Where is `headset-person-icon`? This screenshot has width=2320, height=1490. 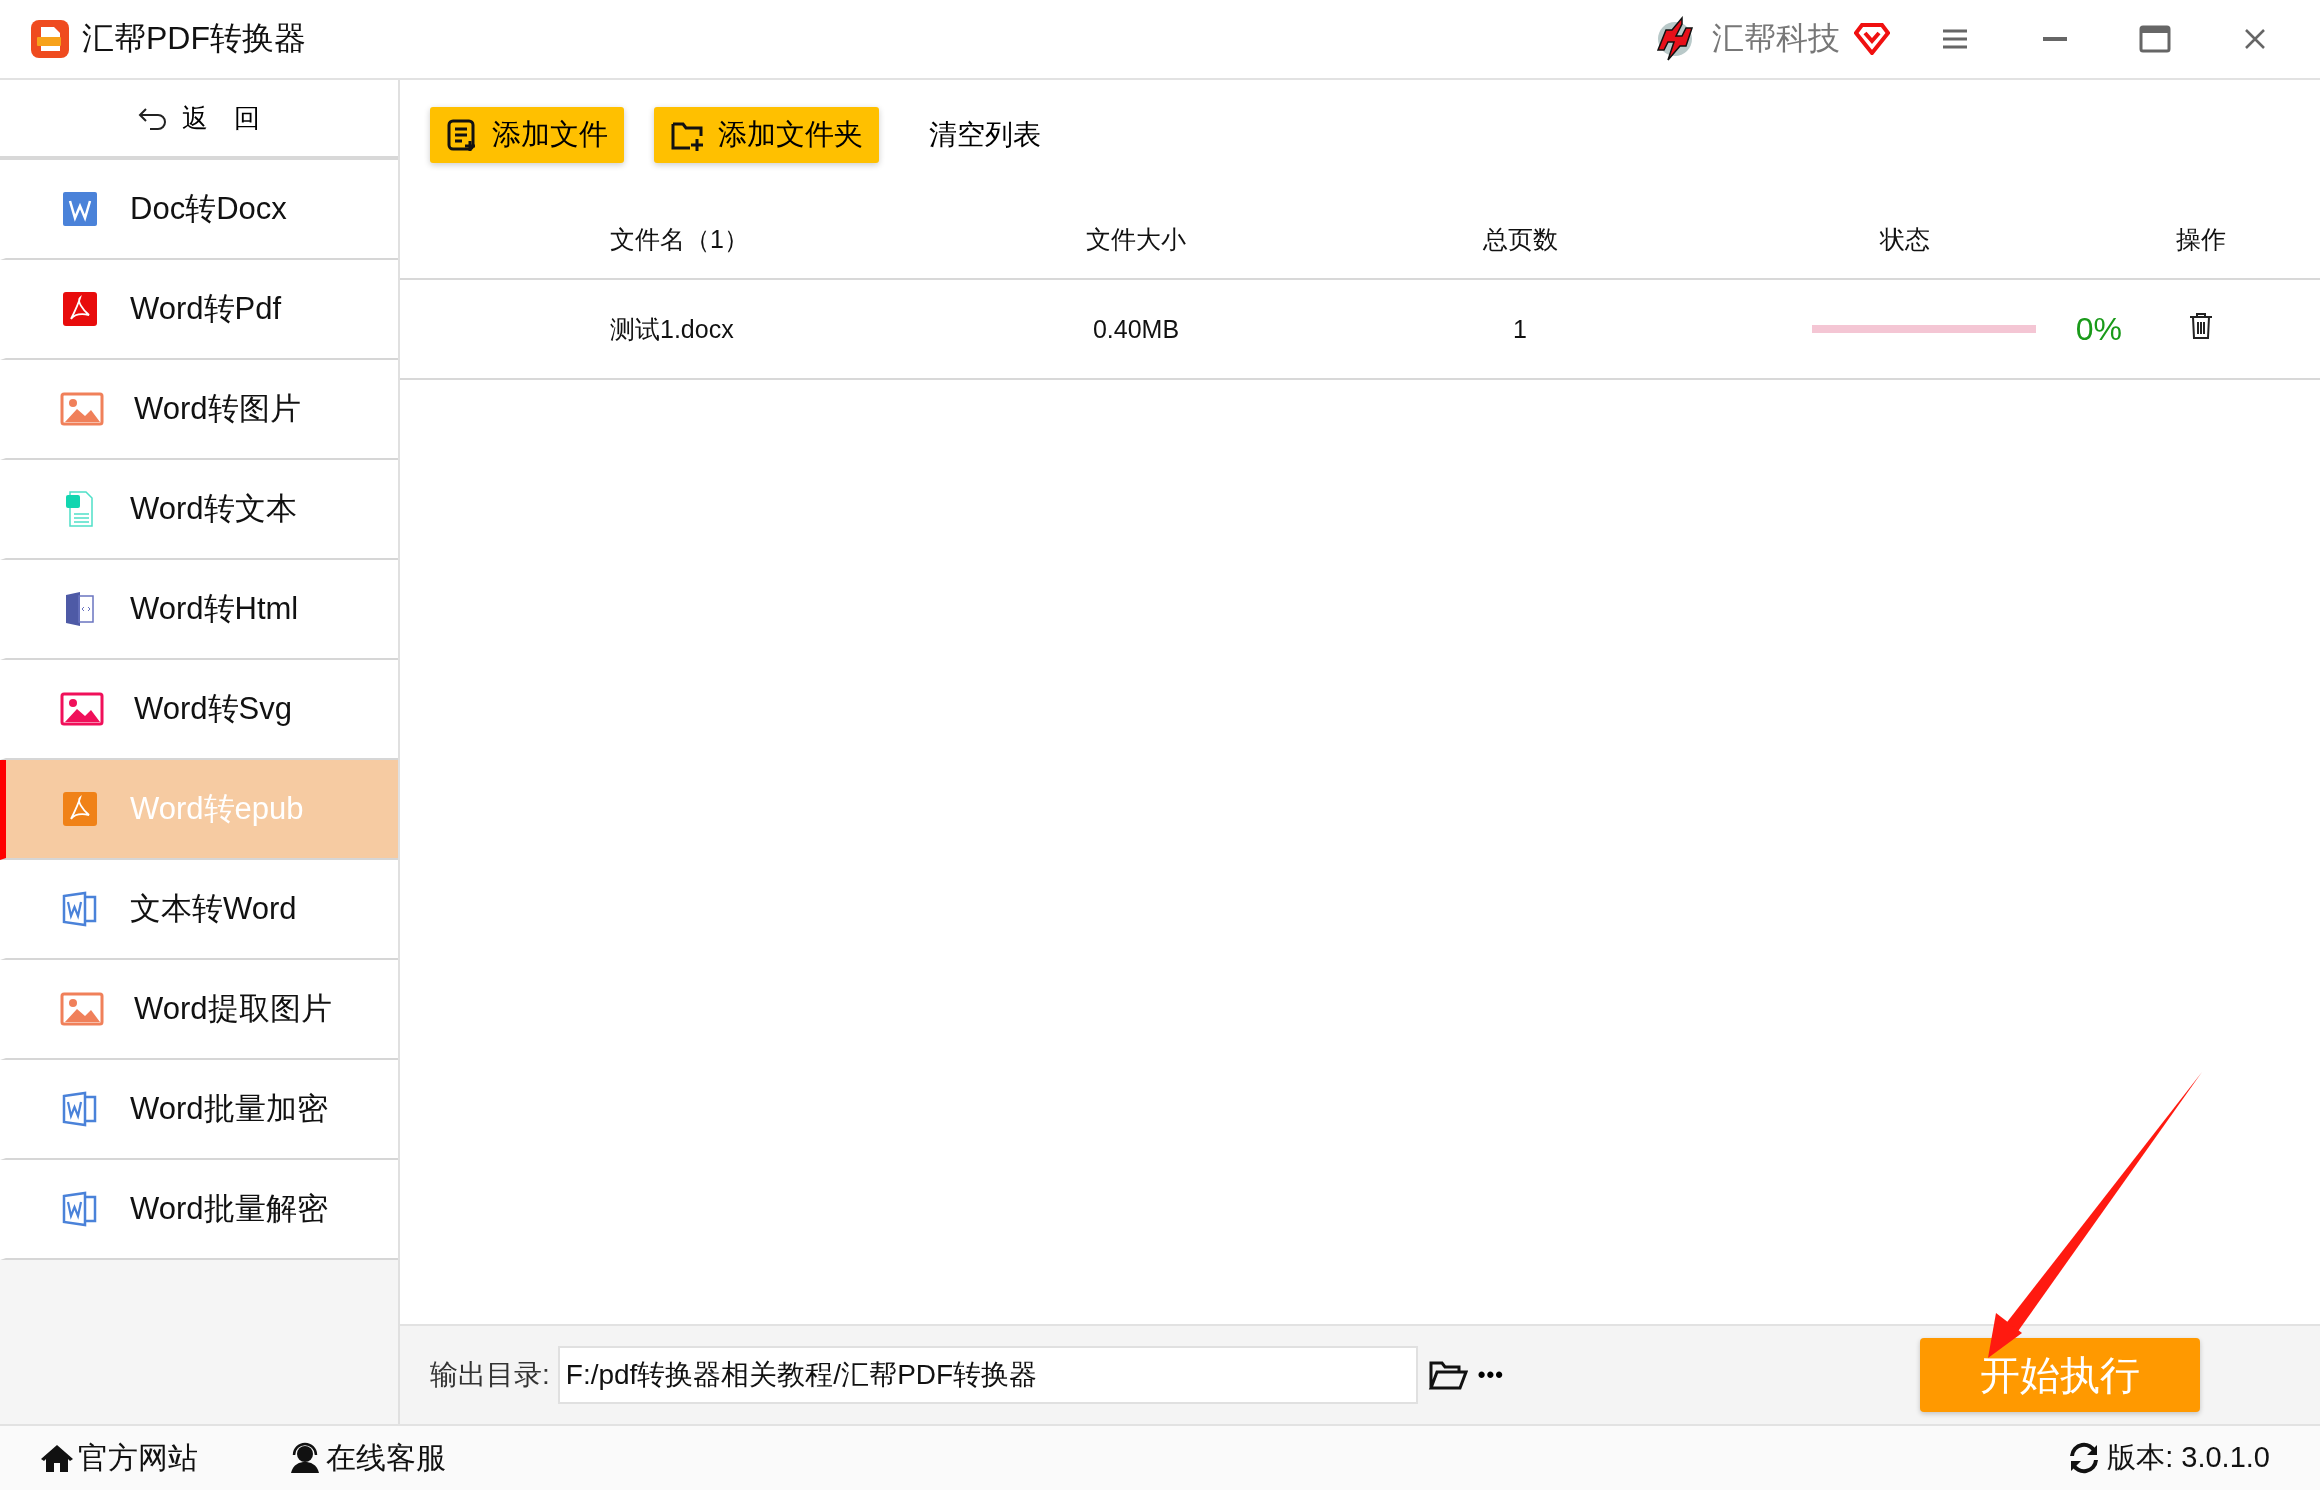
headset-person-icon is located at coordinates (305, 1458).